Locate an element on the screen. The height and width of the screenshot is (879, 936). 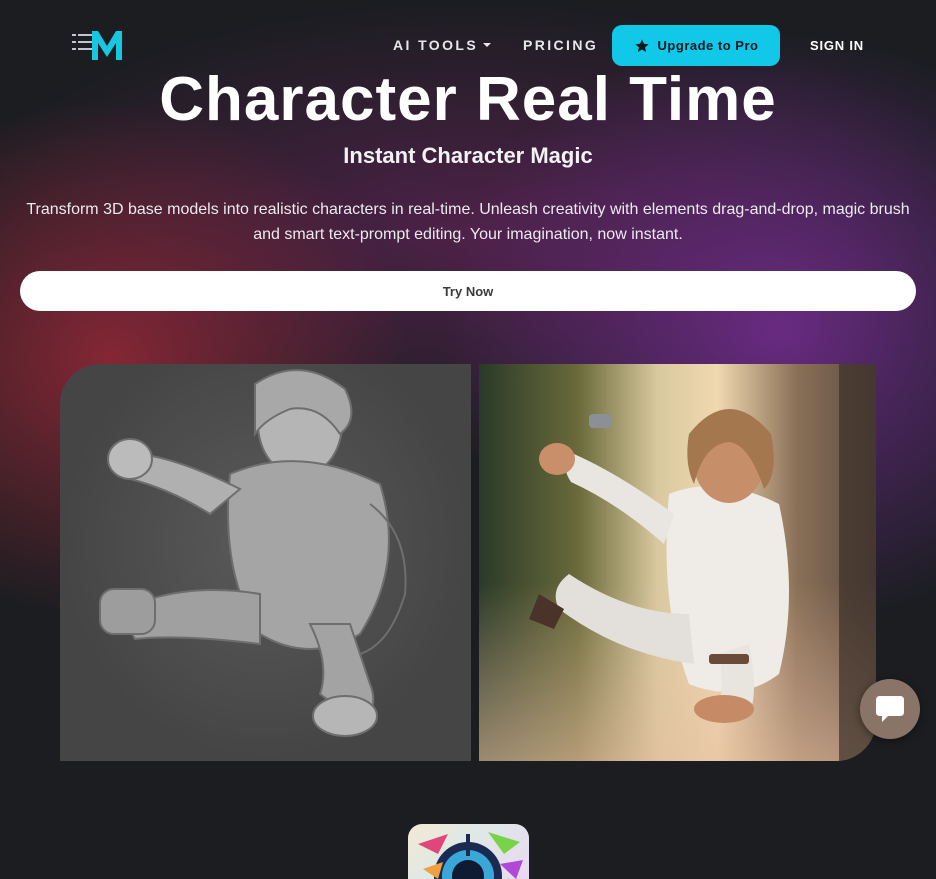
sign-in-link: SIGN IN is located at coordinates (837, 45).